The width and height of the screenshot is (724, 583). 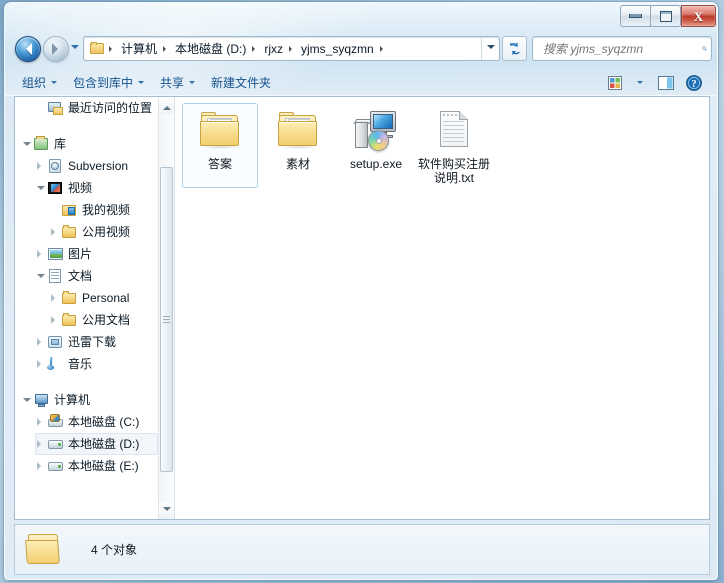 I want to click on sidebar-item-label: 本地磁盘 (E:), so click(x=103, y=466).